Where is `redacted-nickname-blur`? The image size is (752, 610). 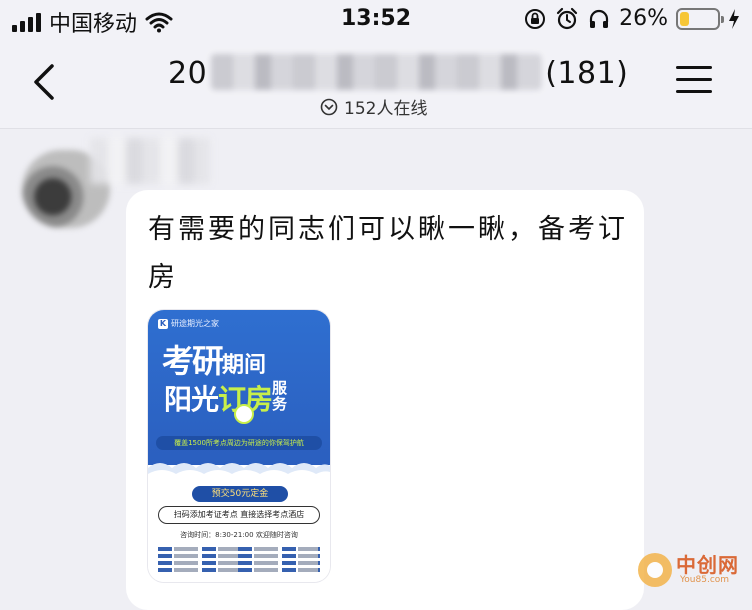
redacted-nickname-blur is located at coordinates (150, 161).